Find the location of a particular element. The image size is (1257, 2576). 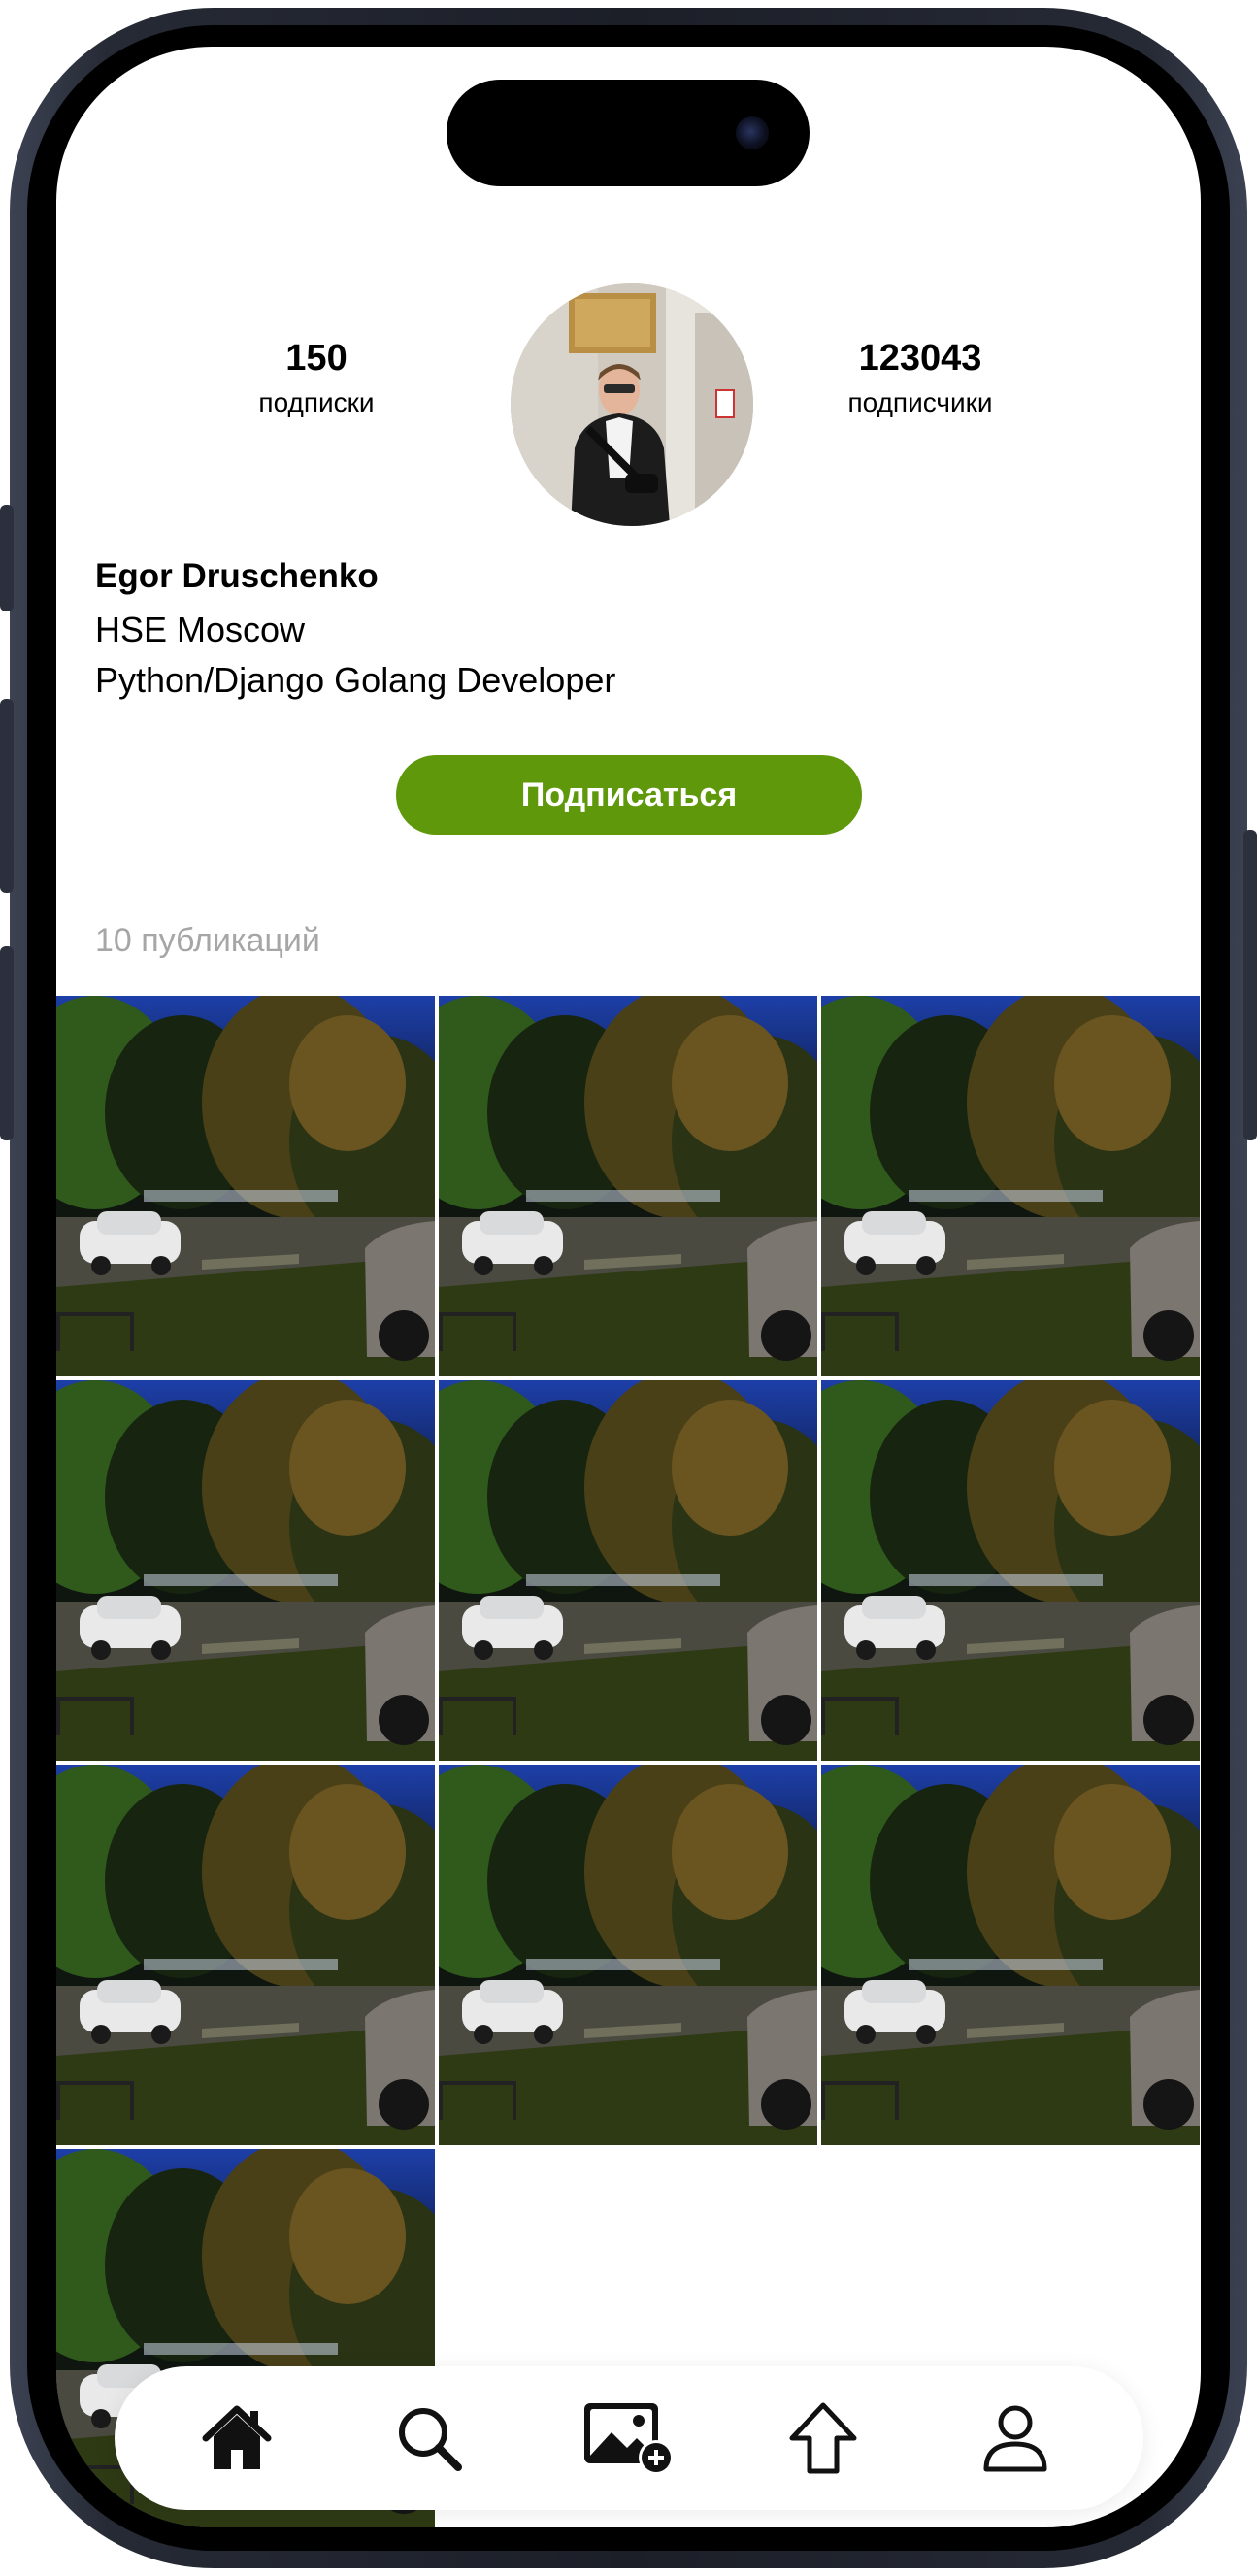

profile-icon is located at coordinates (1015, 2438).